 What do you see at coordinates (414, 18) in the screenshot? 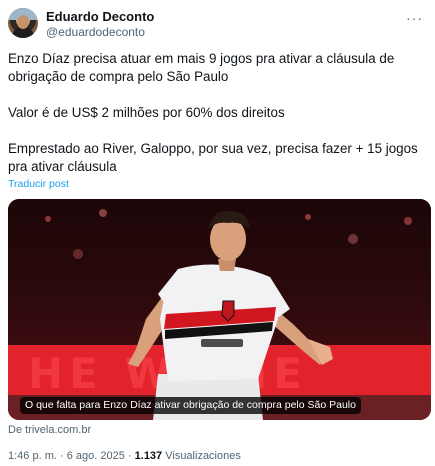
I see `ellipsis-icon: ···` at bounding box center [414, 18].